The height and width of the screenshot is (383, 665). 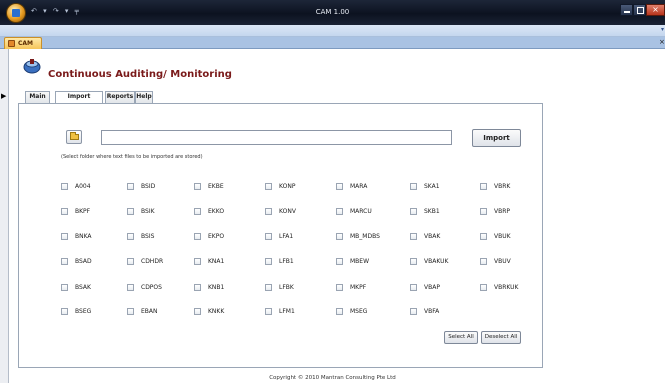 What do you see at coordinates (361, 211) in the screenshot?
I see `checkbox-label: MARCU` at bounding box center [361, 211].